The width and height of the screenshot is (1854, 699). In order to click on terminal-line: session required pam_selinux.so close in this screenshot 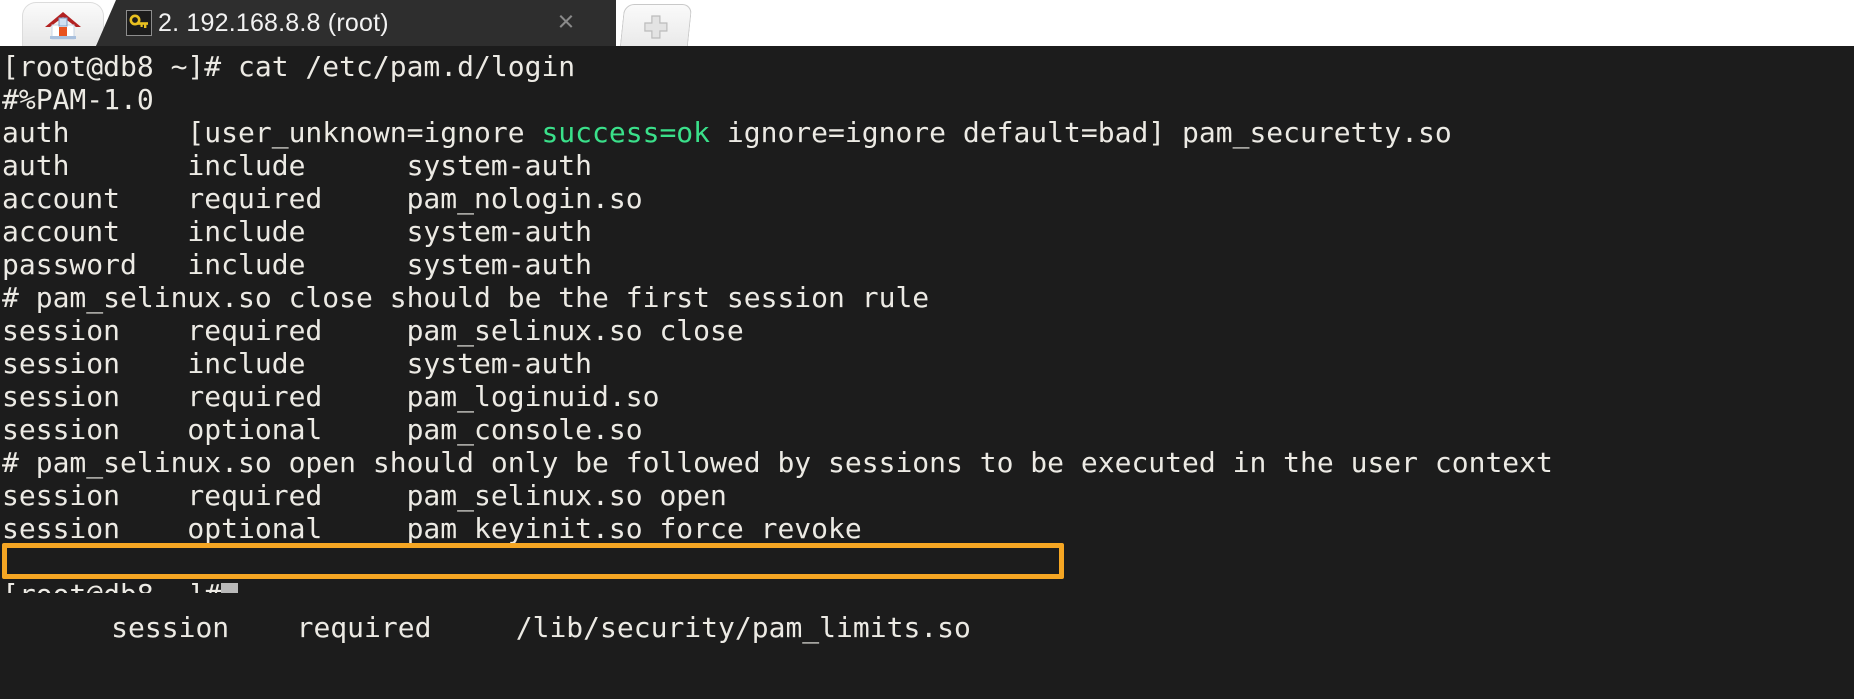, I will do `click(373, 330)`.